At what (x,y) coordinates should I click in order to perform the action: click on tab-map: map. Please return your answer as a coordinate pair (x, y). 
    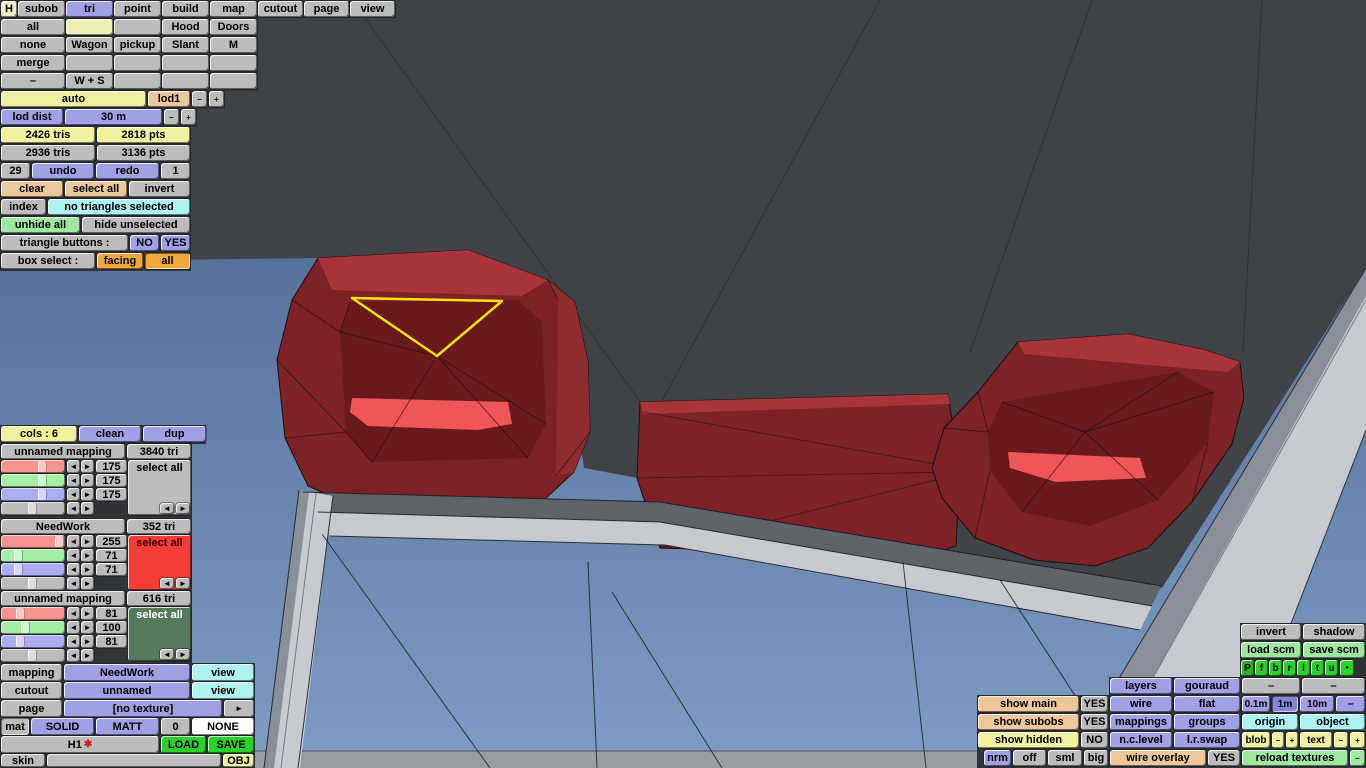
    Looking at the image, I should click on (233, 9).